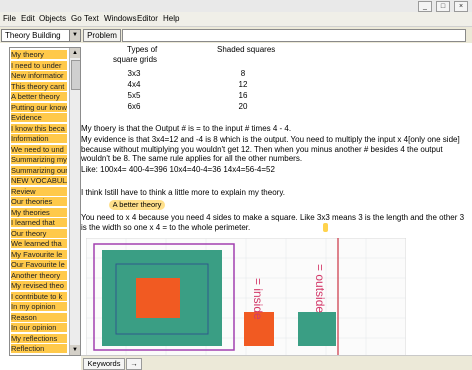 This screenshot has height=370, width=472. I want to click on sidebar-item: A better theory, so click(39, 96).